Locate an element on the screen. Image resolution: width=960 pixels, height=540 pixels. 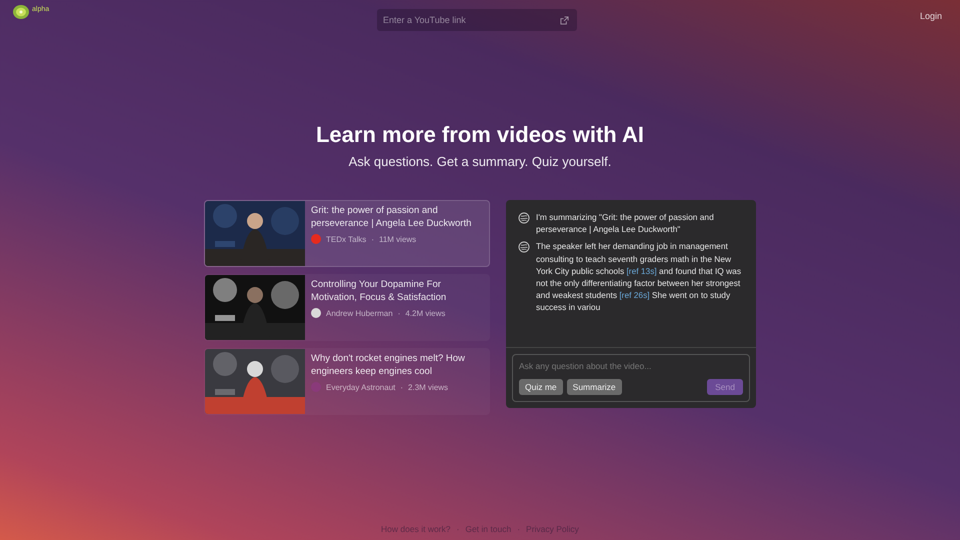
timestamp-link: [ref 13s] is located at coordinates (641, 271).